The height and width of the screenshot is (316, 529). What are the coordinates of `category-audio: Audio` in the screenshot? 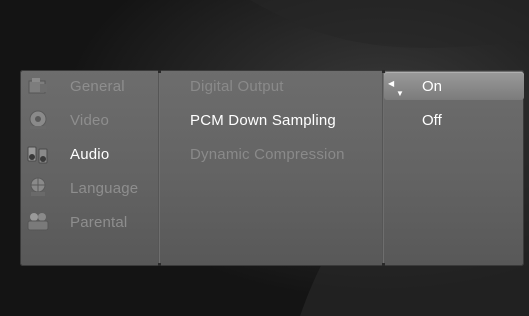 It's located at (91, 154).